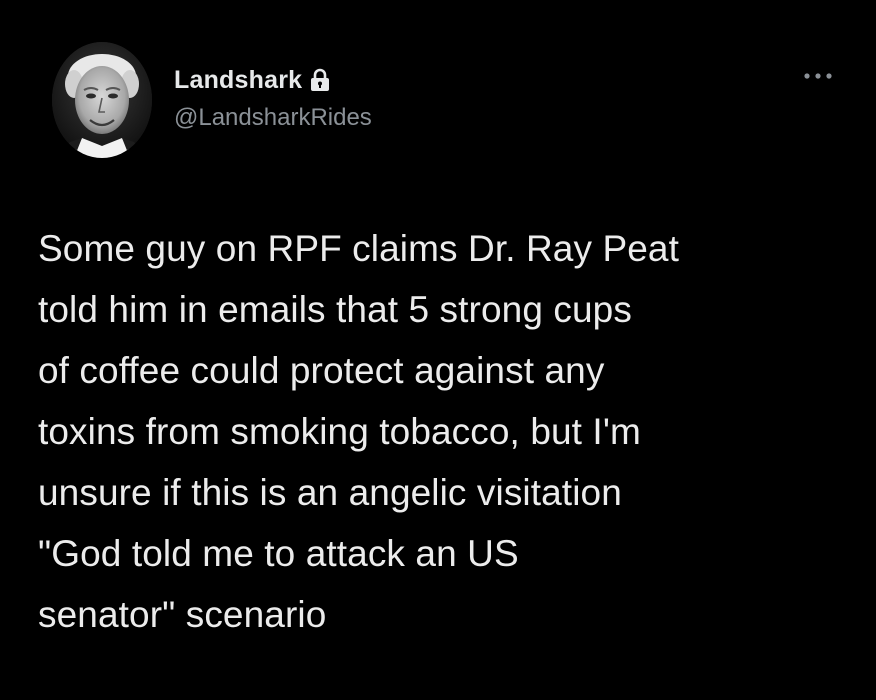 The image size is (876, 700). I want to click on more-options-icon, so click(818, 76).